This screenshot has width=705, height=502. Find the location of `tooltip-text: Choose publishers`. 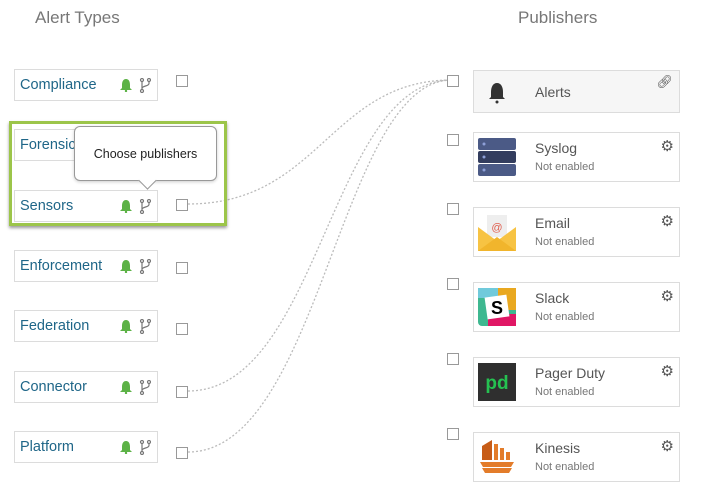

tooltip-text: Choose publishers is located at coordinates (145, 154).